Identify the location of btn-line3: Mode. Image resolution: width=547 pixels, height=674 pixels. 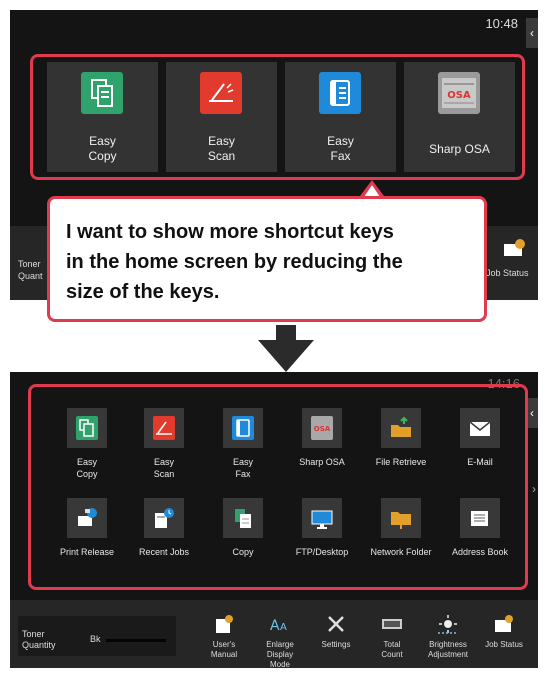
(279, 664).